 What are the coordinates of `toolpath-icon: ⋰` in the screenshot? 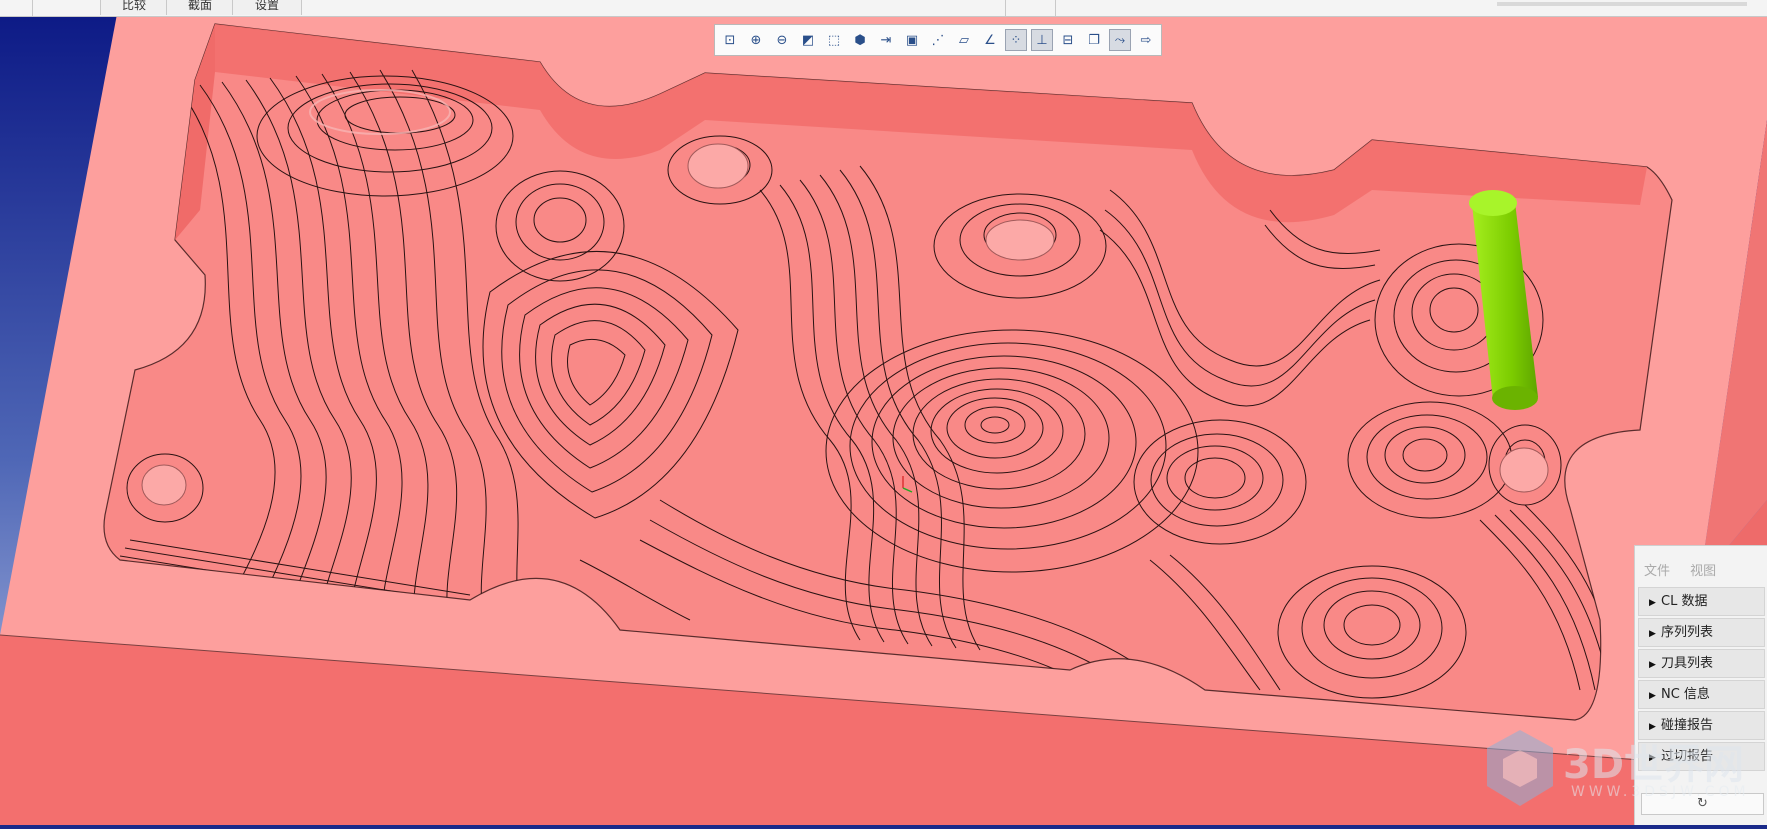 It's located at (938, 40).